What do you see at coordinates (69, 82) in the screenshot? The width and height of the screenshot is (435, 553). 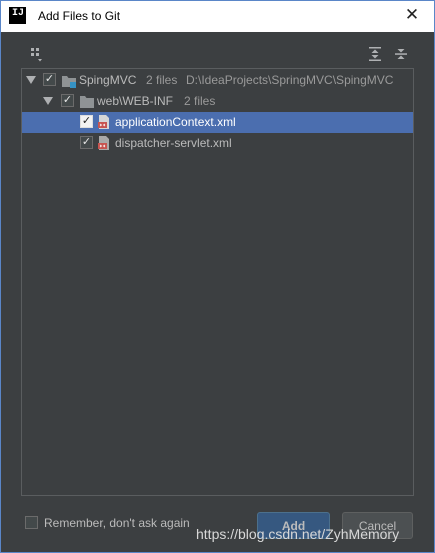 I see `module-folder-icon` at bounding box center [69, 82].